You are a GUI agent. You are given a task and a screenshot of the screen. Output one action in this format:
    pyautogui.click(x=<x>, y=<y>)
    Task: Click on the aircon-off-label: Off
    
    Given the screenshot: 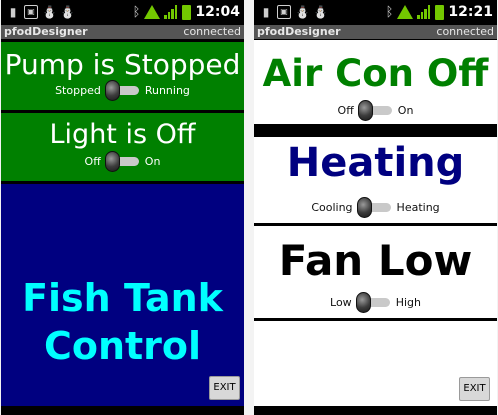 What is the action you would take?
    pyautogui.click(x=345, y=110)
    